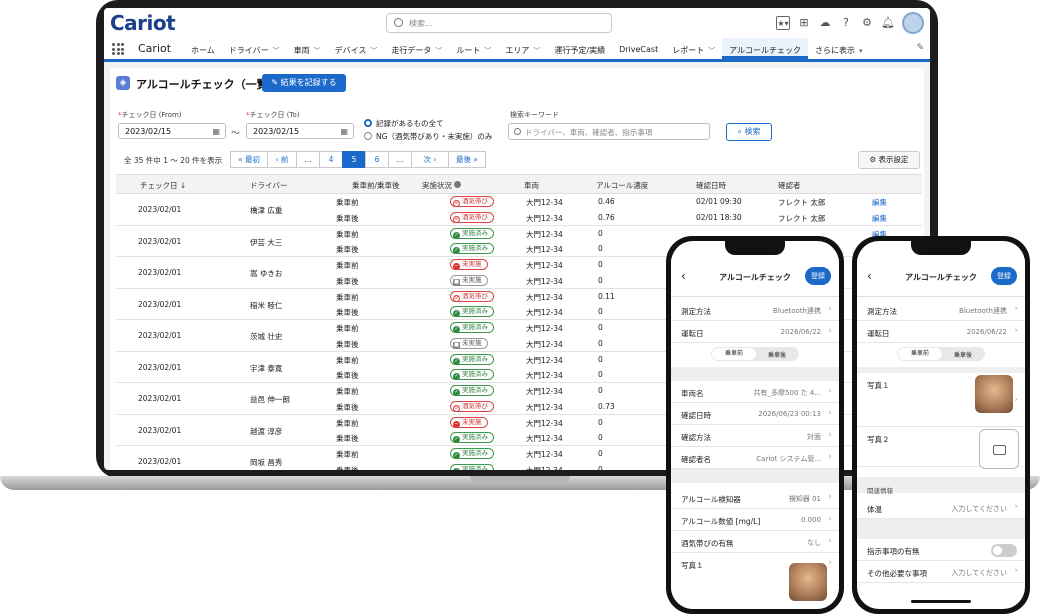 The height and width of the screenshot is (614, 1040). I want to click on gear-icon: ⚙, so click(867, 23).